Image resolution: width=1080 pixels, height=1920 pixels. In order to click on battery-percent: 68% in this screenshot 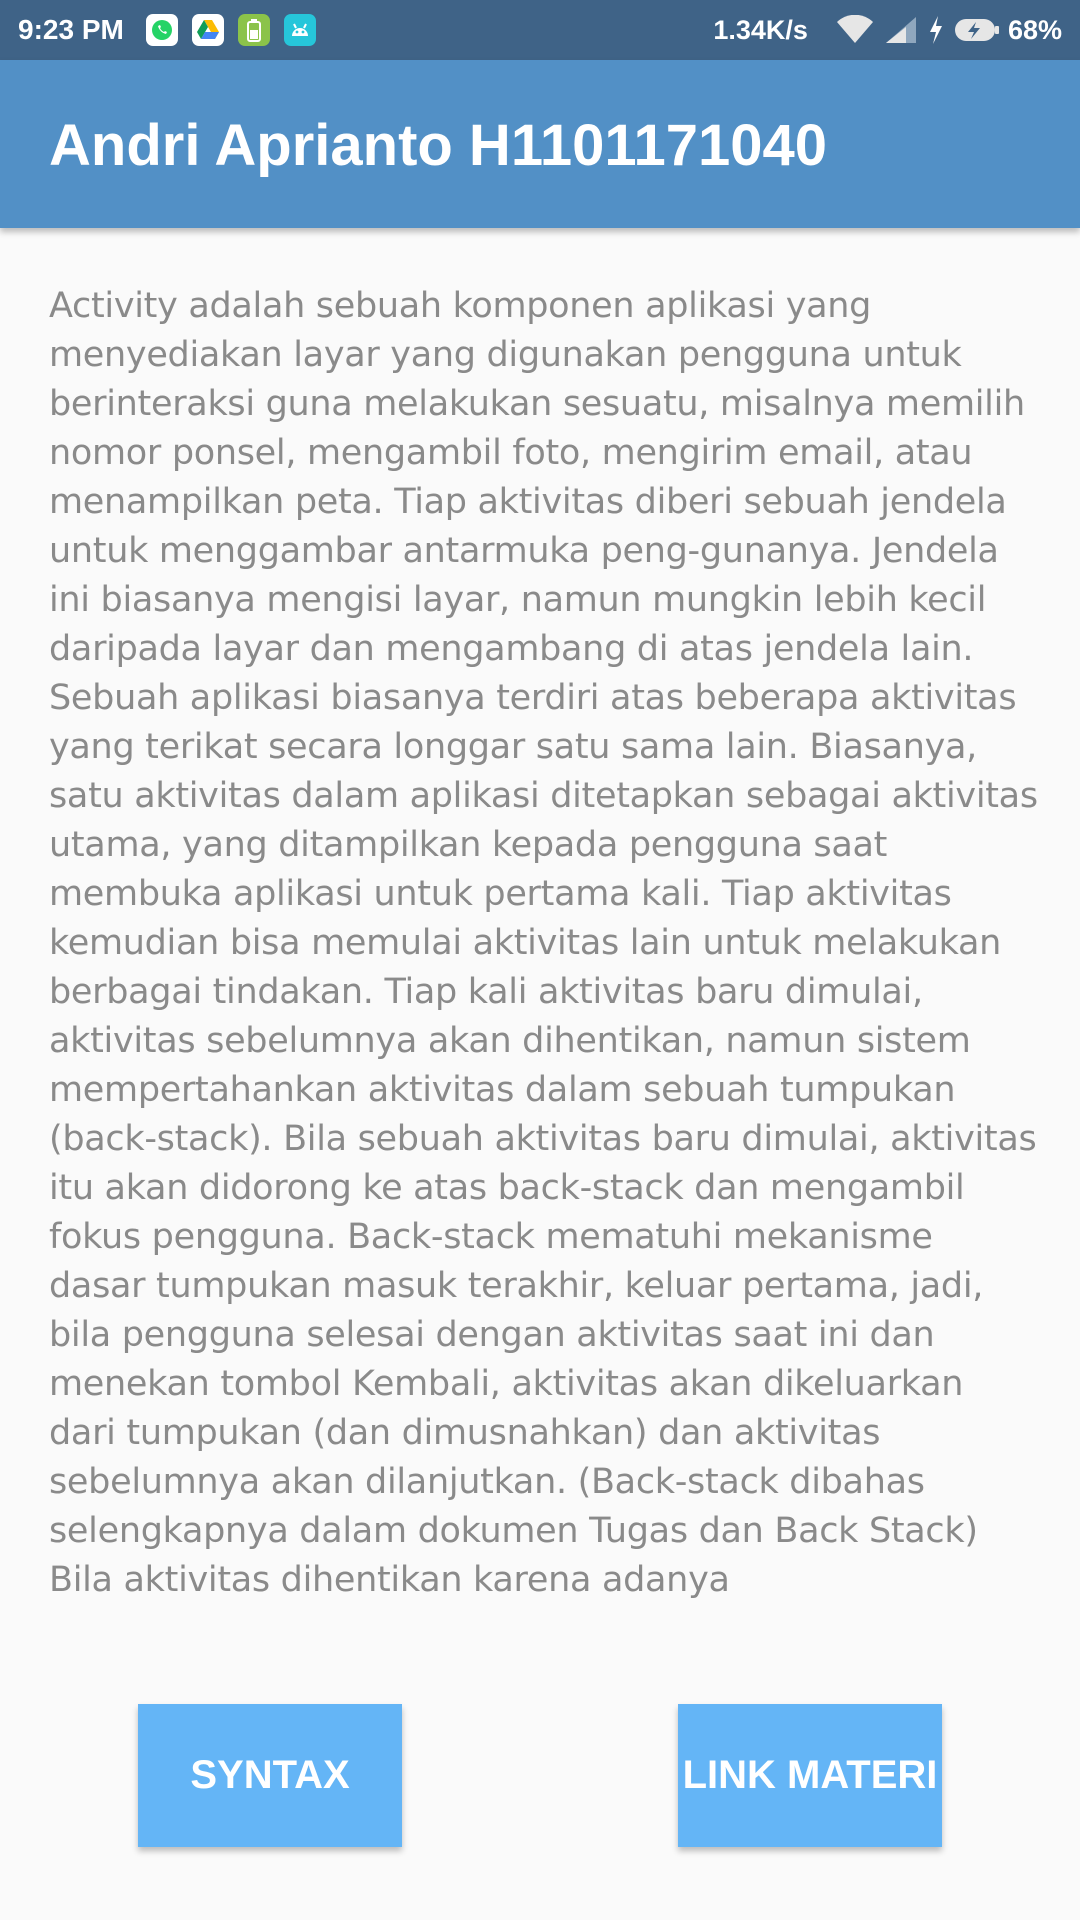, I will do `click(1034, 29)`.